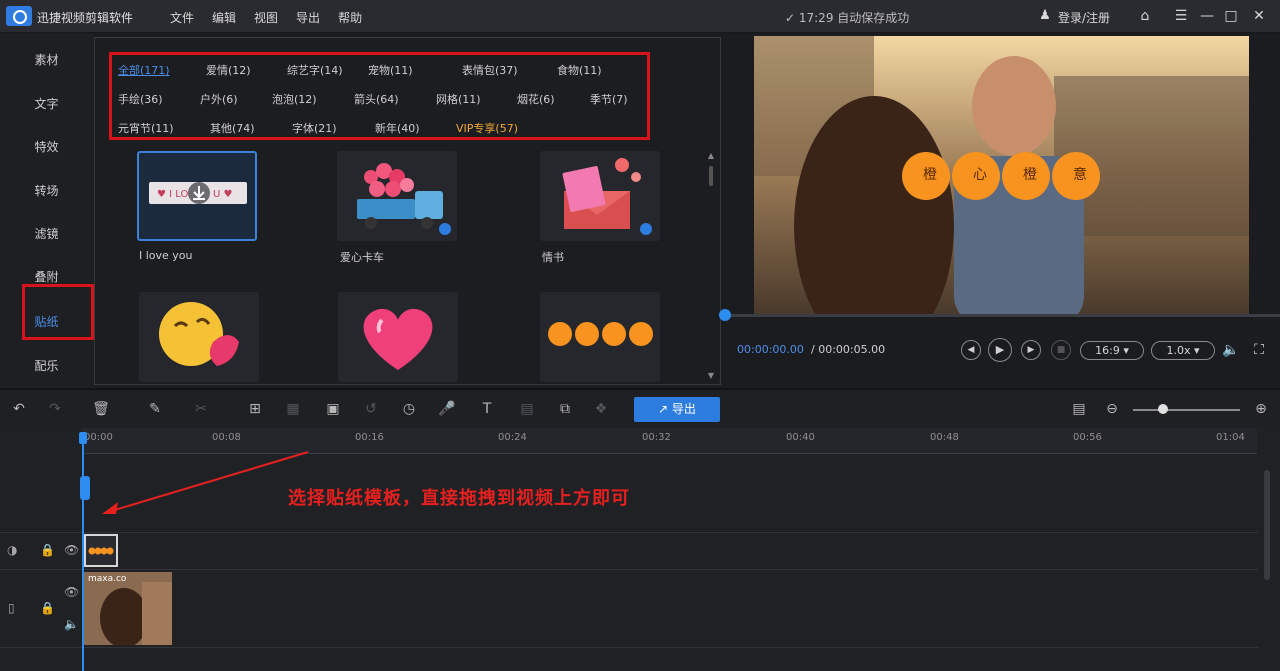  Describe the element at coordinates (1045, 16) in the screenshot. I see `user-icon: ♟` at that location.